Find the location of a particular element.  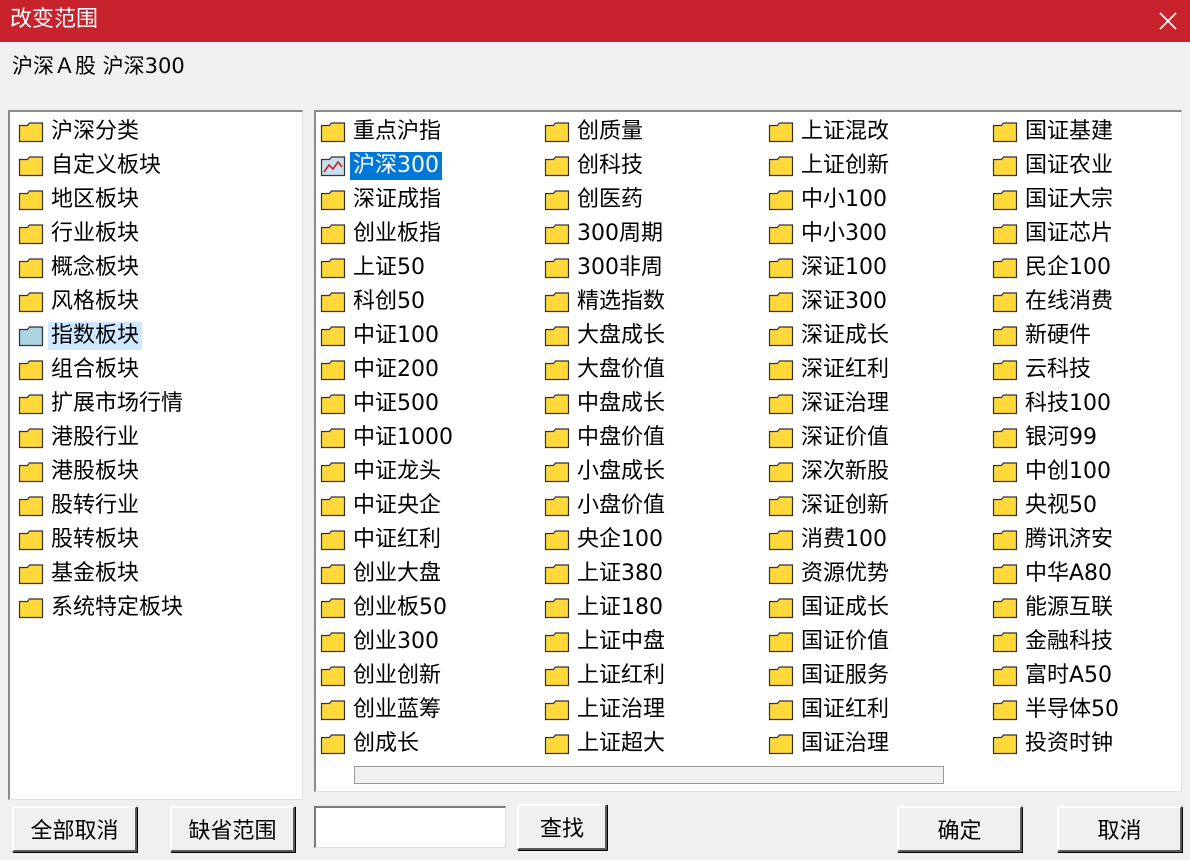

index-item: 中证龙头 is located at coordinates (382, 472).